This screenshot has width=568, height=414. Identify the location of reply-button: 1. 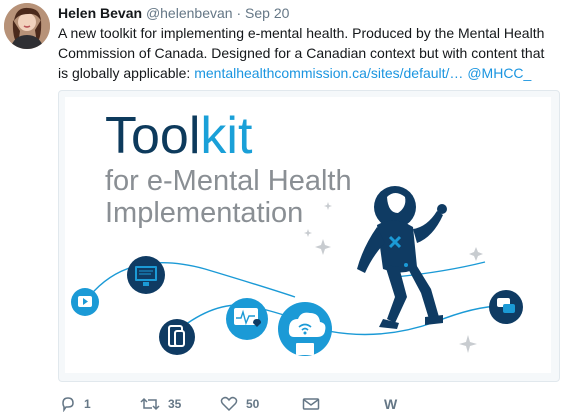
(75, 404).